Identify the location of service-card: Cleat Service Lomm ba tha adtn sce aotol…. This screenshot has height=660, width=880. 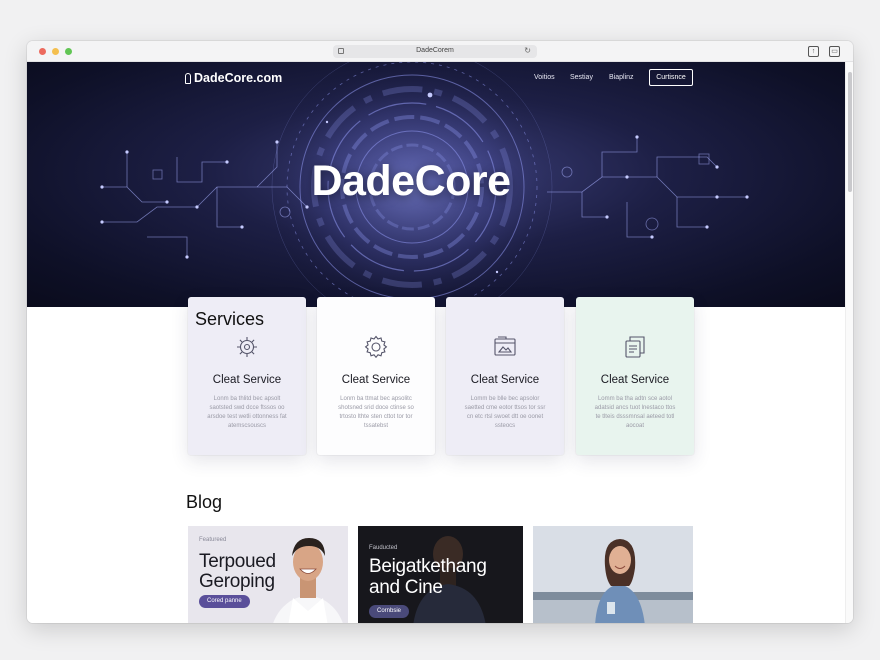
(635, 376).